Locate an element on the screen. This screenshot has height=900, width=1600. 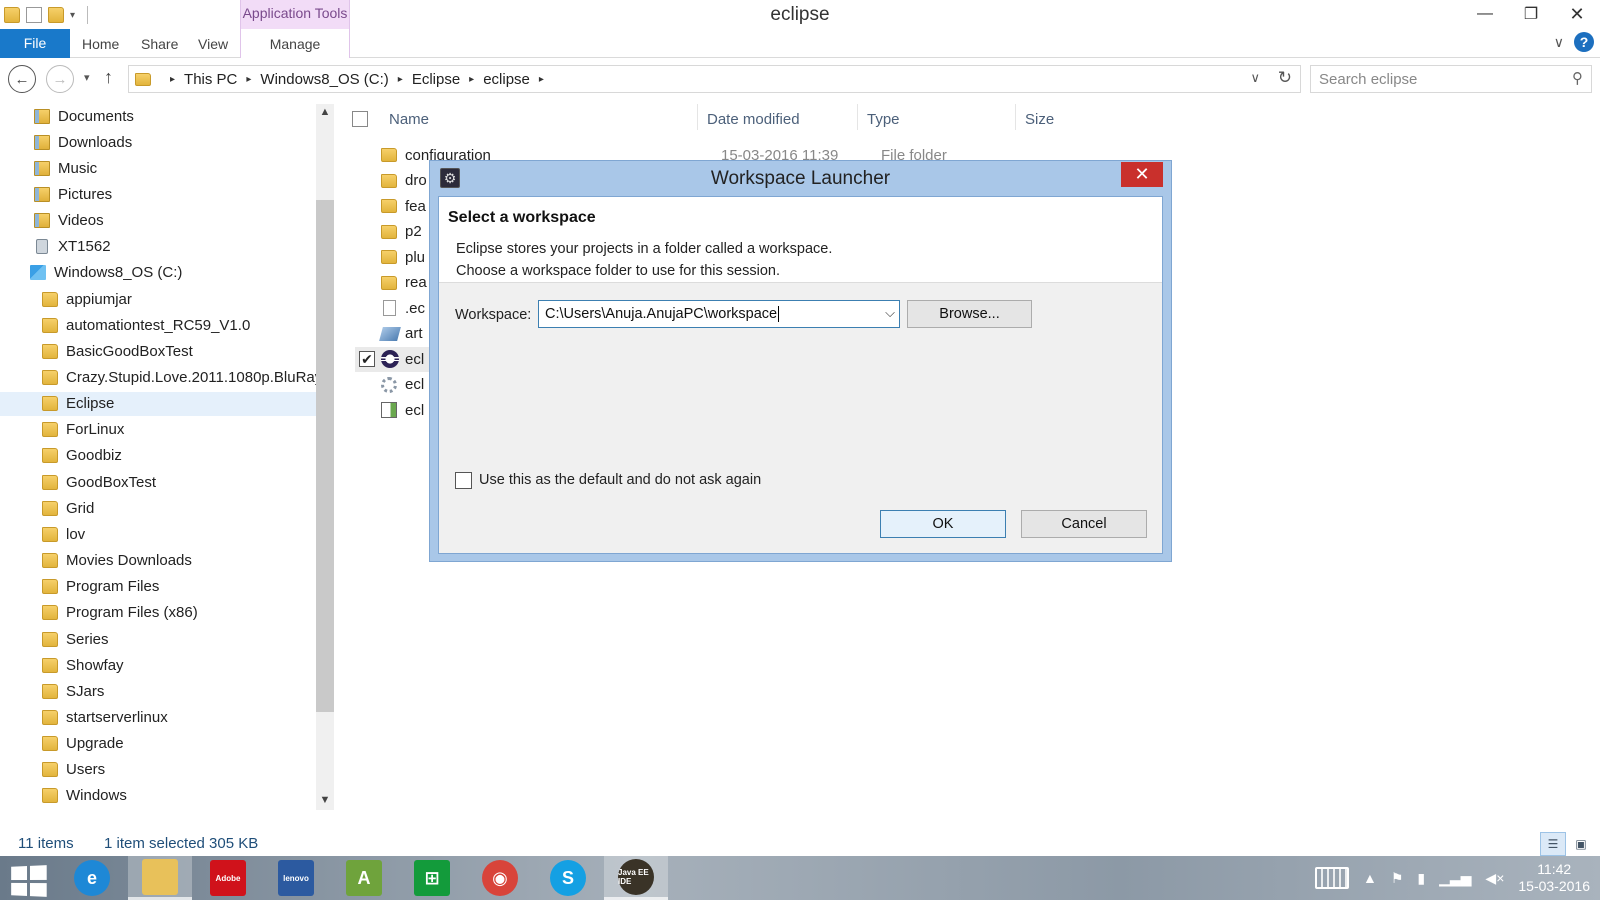
tree-item: Program Files (x86) is located at coordinates (158, 613).